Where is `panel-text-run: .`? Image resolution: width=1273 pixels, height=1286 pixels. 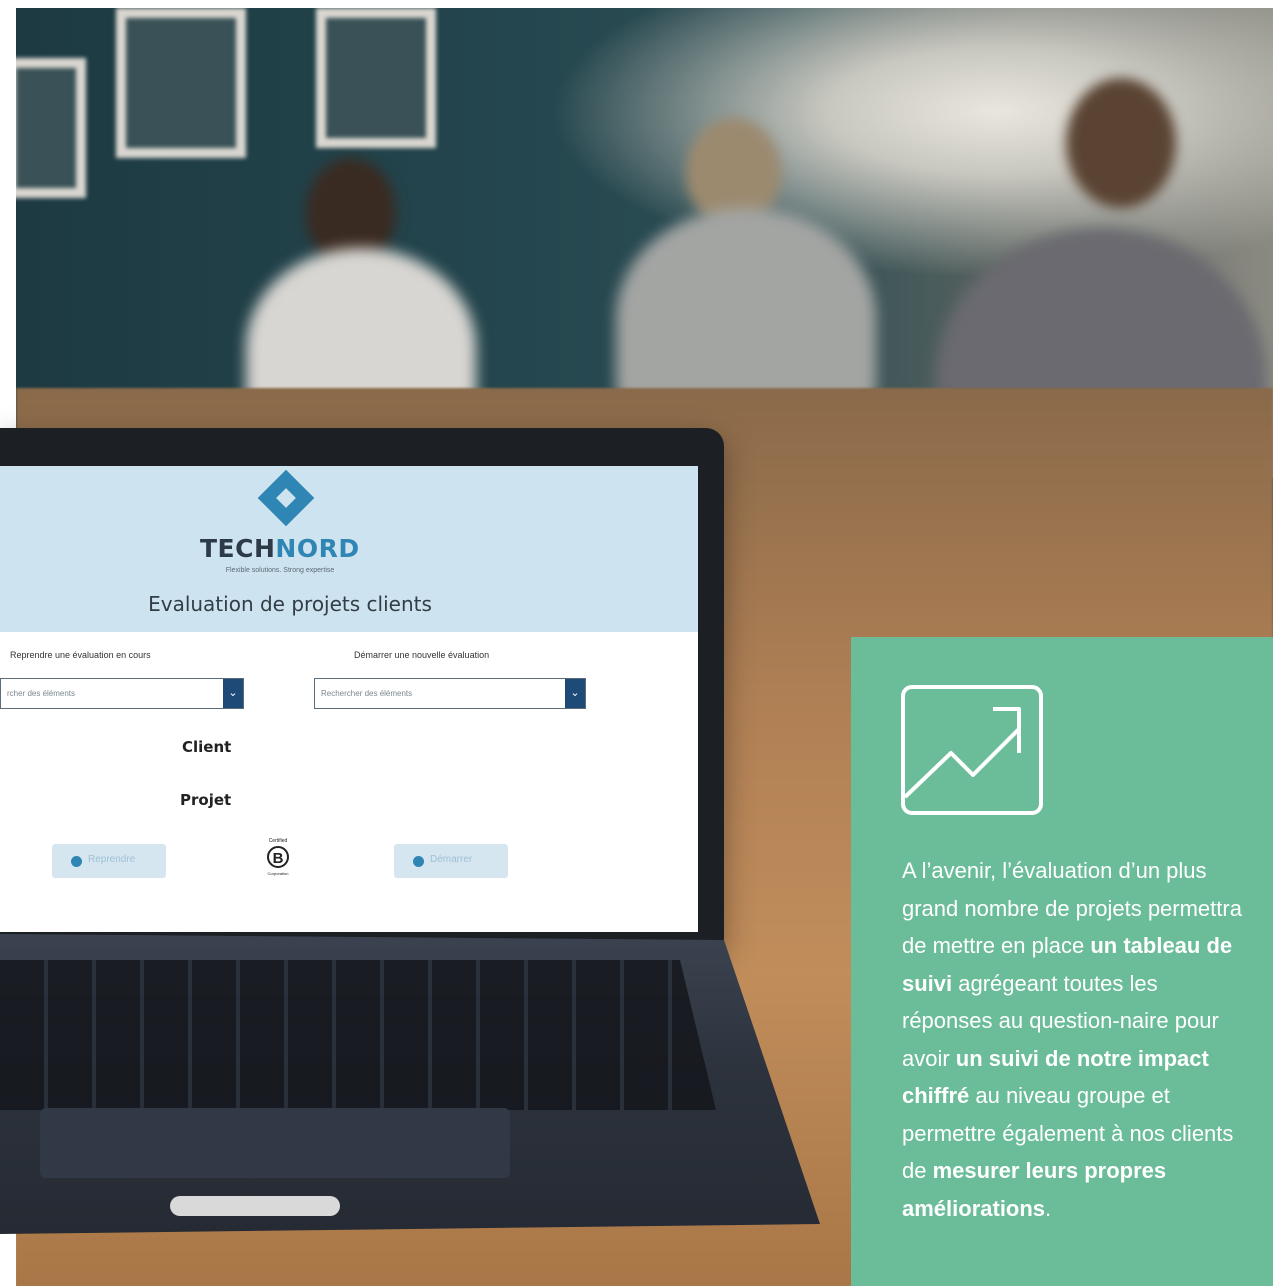 panel-text-run: . is located at coordinates (1048, 1208).